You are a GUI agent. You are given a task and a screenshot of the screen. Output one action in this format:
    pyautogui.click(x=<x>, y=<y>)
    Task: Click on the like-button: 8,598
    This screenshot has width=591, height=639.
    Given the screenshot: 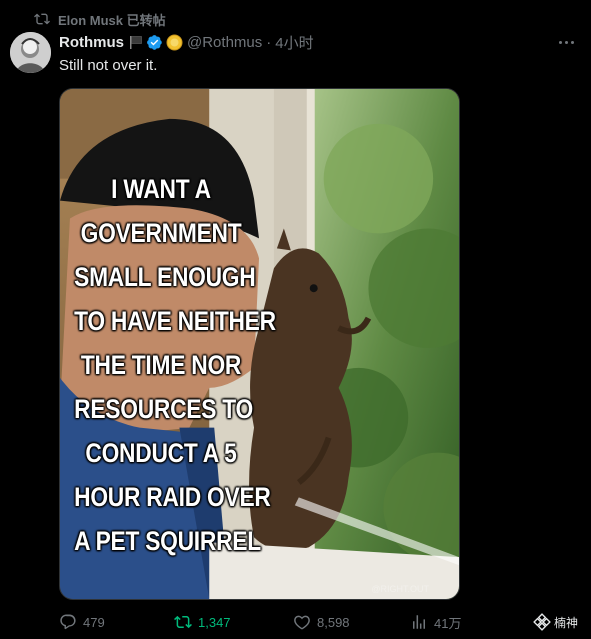 What is the action you would take?
    pyautogui.click(x=321, y=622)
    